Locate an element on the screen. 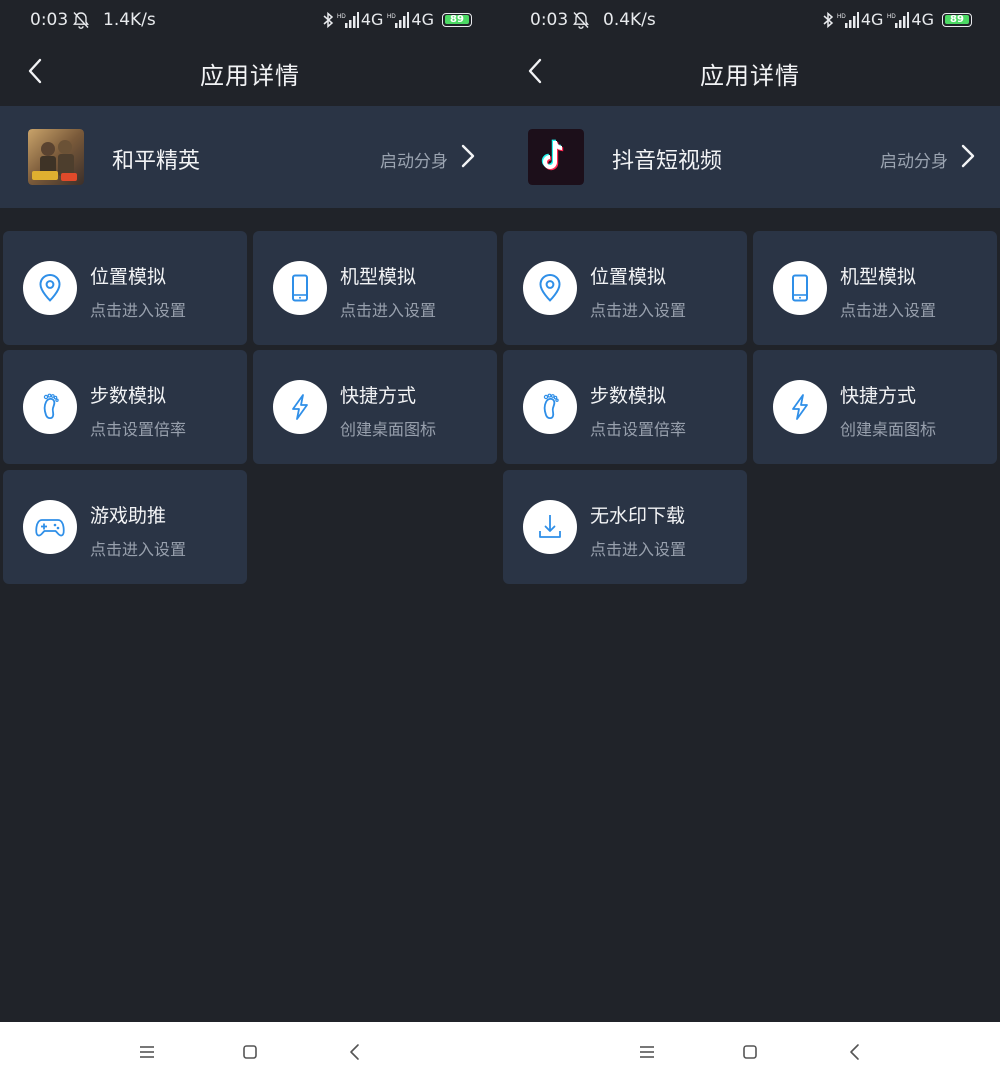  status-net-speed: 1.4K/s is located at coordinates (129, 20).